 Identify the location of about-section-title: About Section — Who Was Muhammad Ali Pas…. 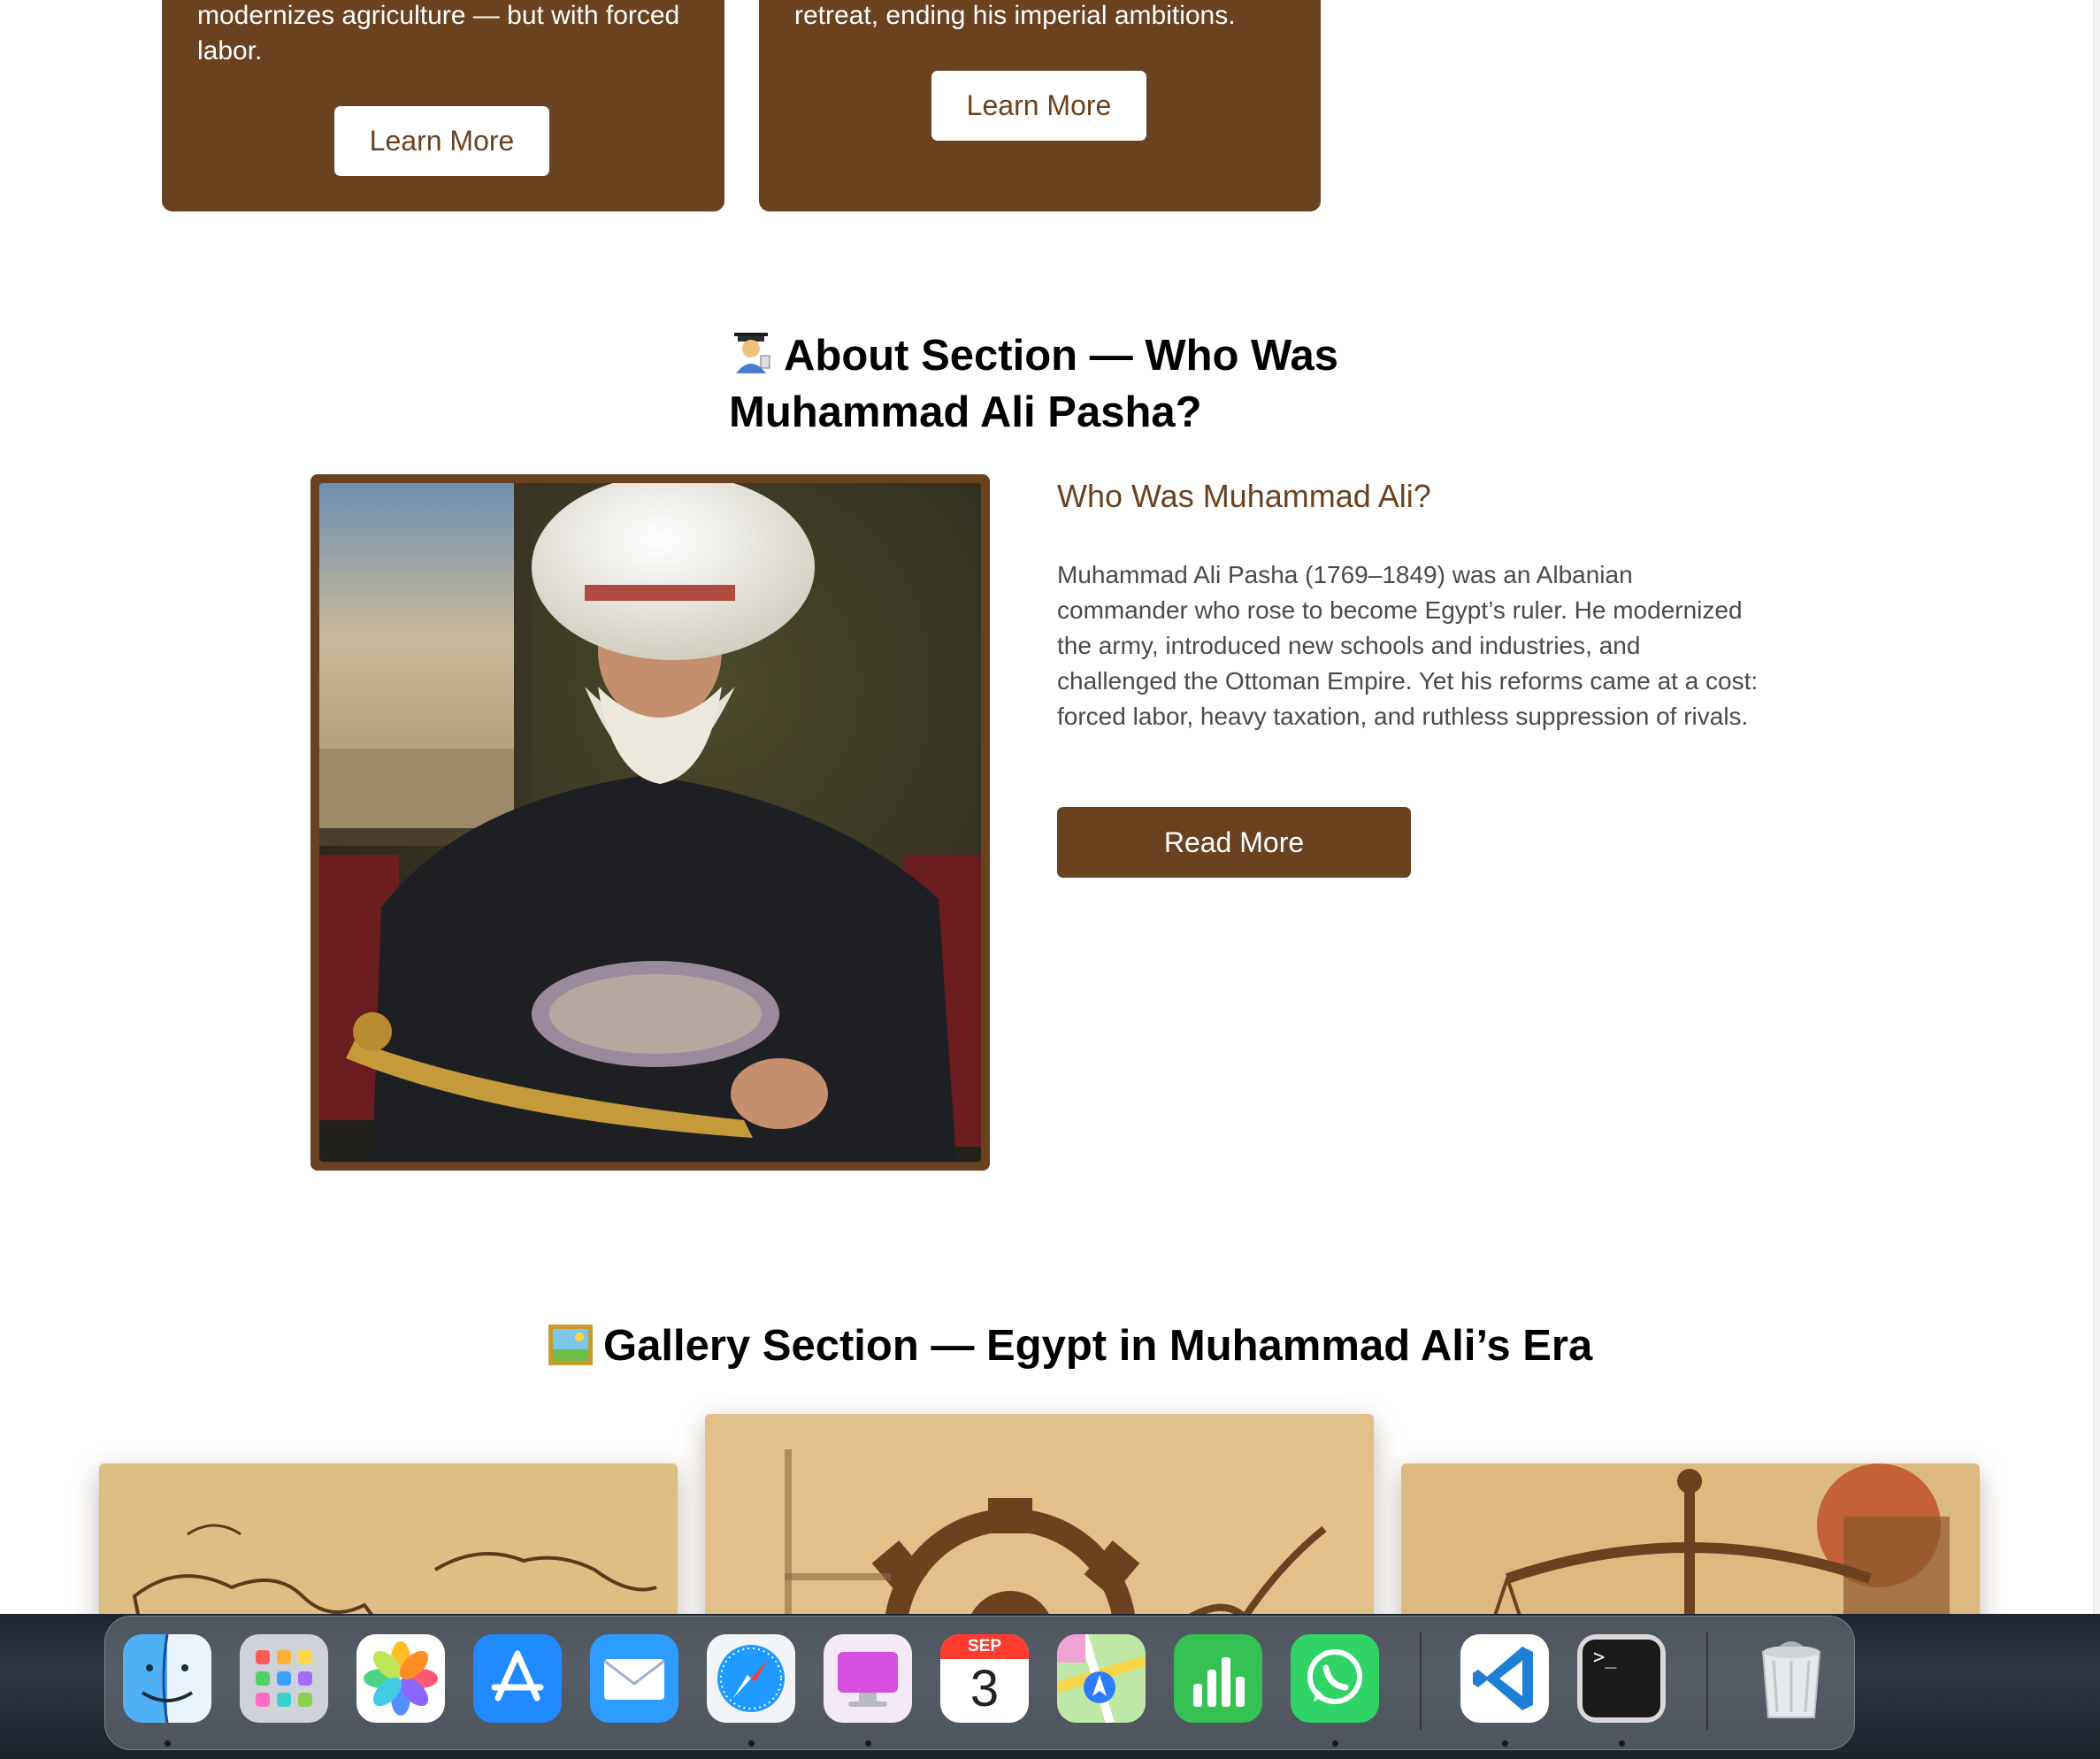
(1047, 384).